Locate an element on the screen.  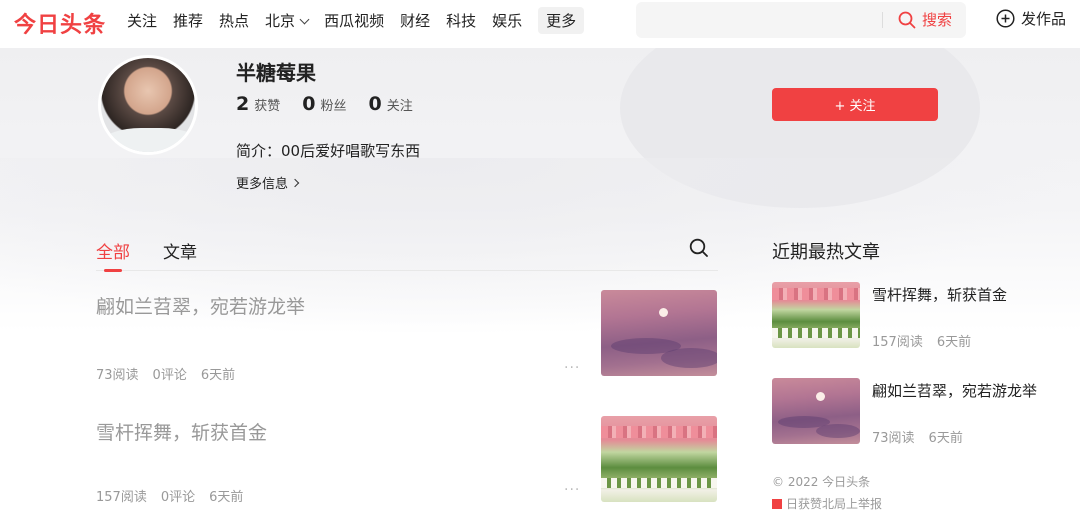
list-item: 雪杆挥舞，斩获首金 157阅读 0评论 6天前 ··· is located at coordinates (407, 472).